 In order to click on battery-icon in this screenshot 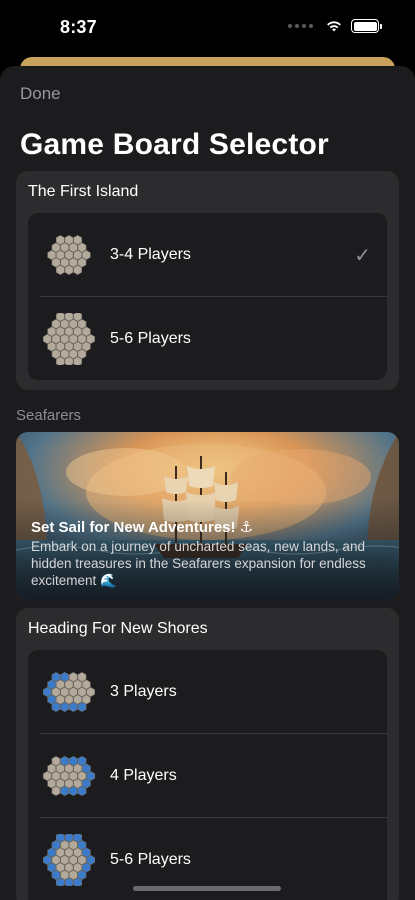, I will do `click(366, 26)`.